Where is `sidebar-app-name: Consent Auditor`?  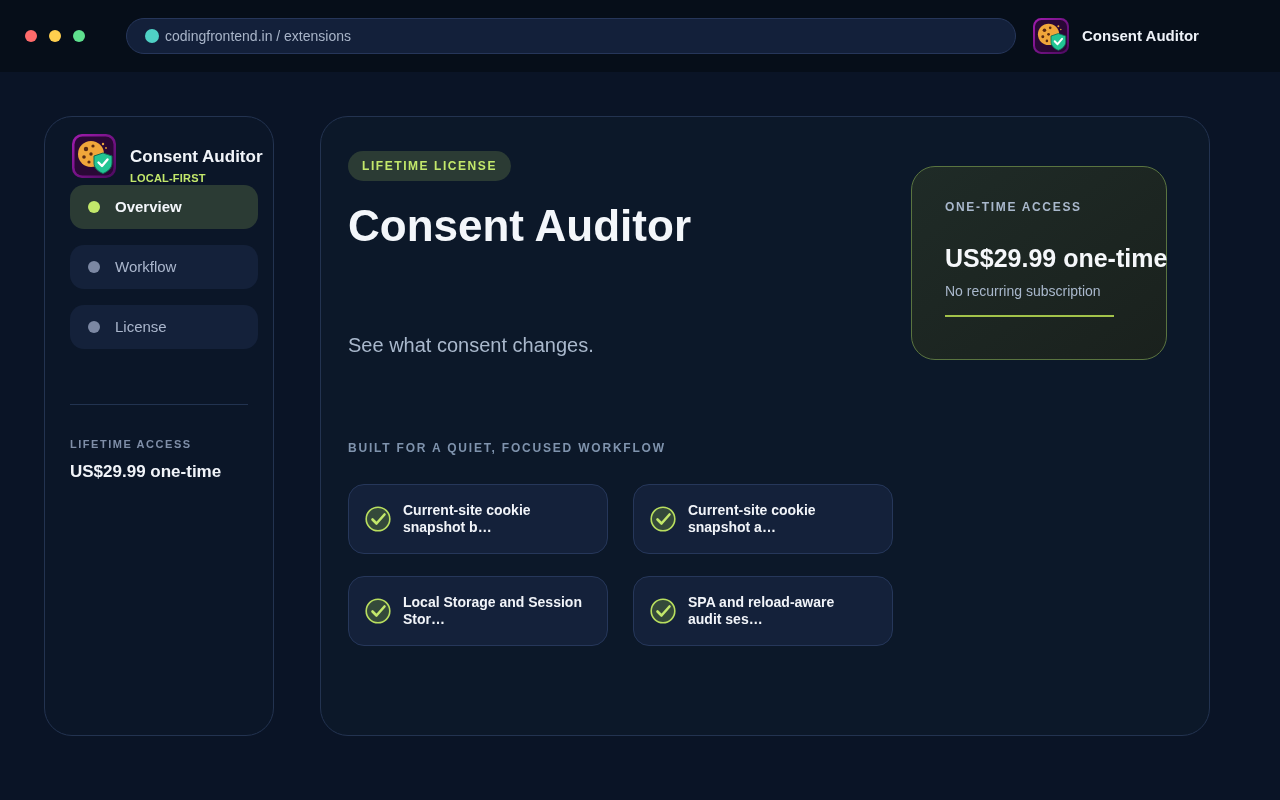 sidebar-app-name: Consent Auditor is located at coordinates (196, 157).